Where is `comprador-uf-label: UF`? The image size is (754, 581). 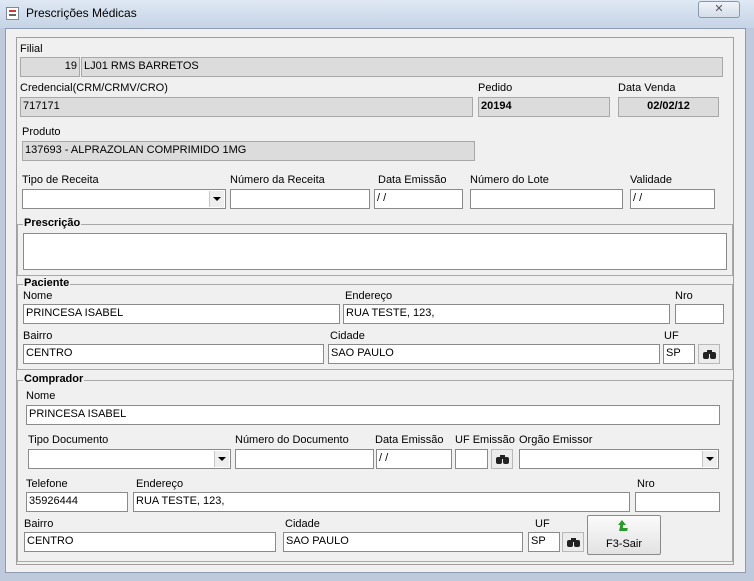
comprador-uf-label: UF is located at coordinates (542, 524).